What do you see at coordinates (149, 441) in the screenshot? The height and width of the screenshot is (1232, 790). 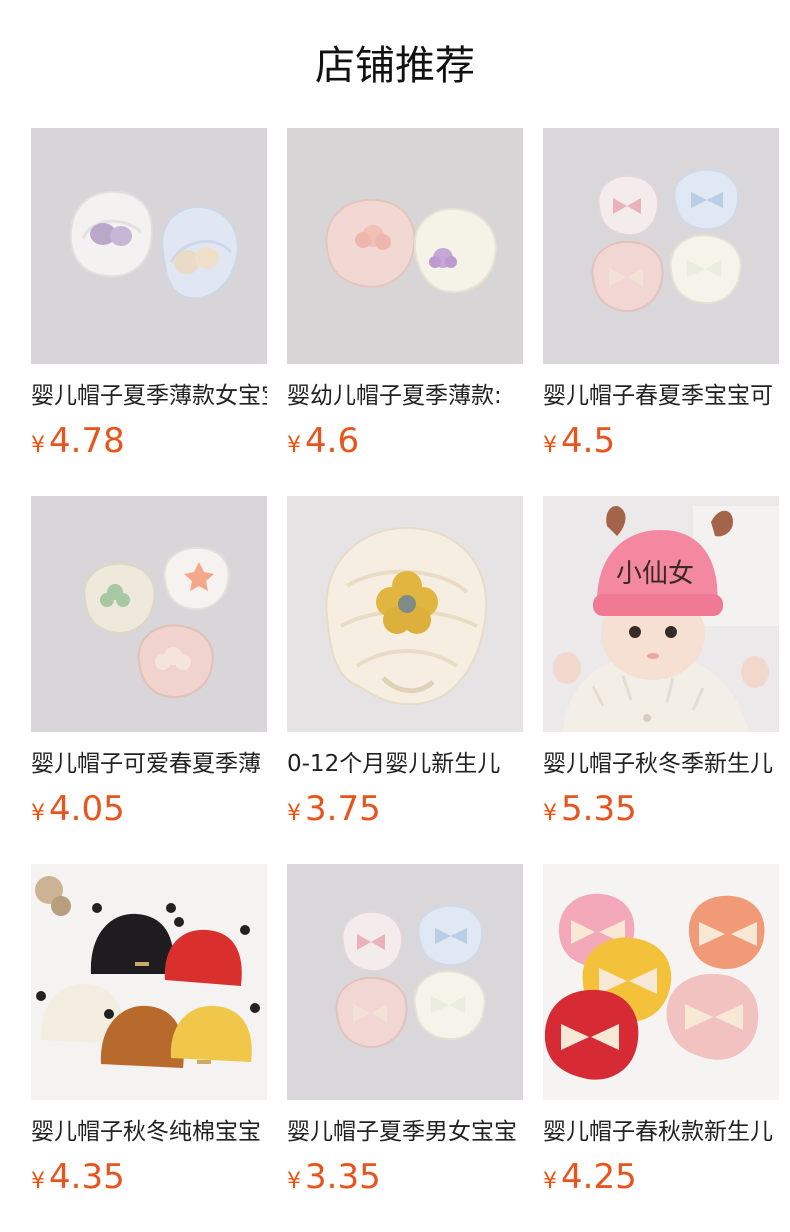 I see `product-price: ¥4.78` at bounding box center [149, 441].